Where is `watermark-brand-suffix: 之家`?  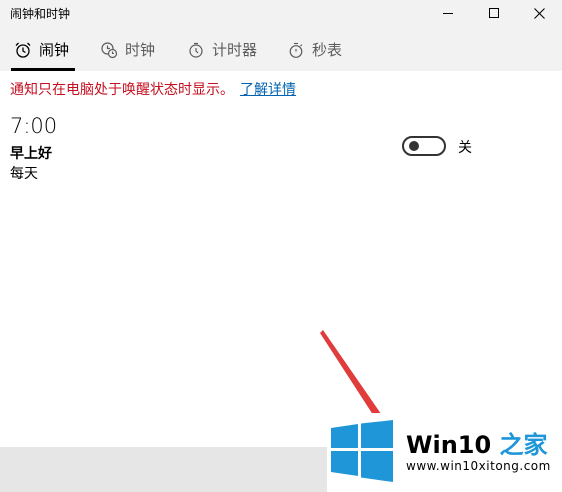
watermark-brand-suffix: 之家 is located at coordinates (523, 445).